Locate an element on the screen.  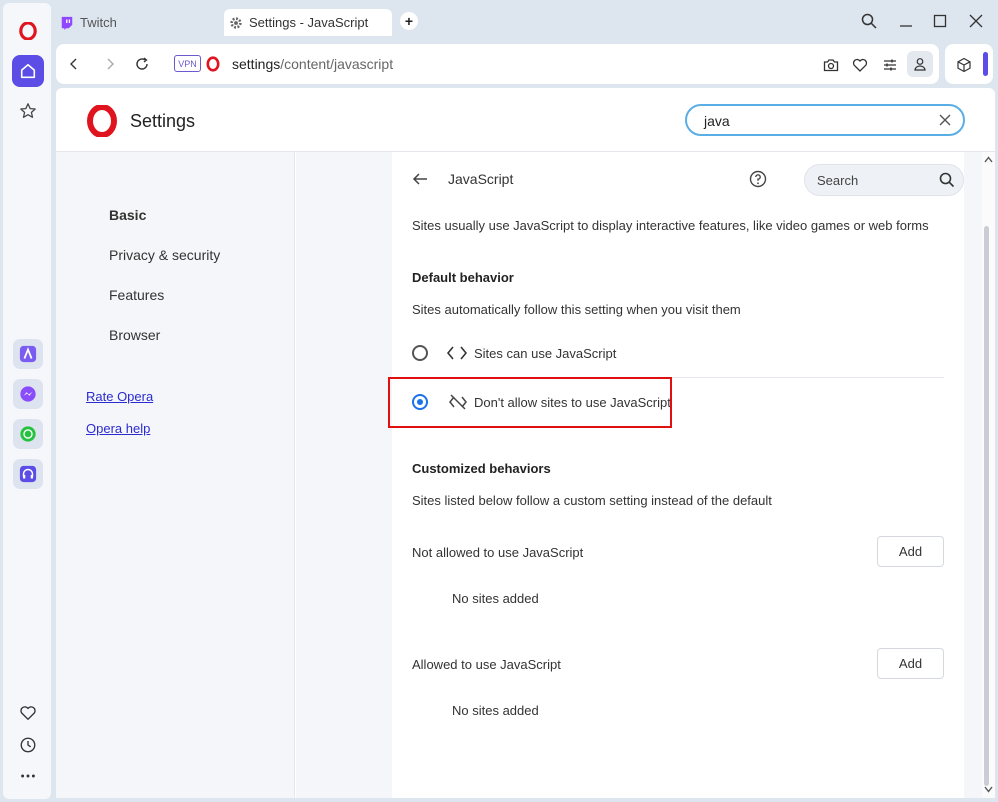
vpn-badge: VPN is located at coordinates (187, 63).